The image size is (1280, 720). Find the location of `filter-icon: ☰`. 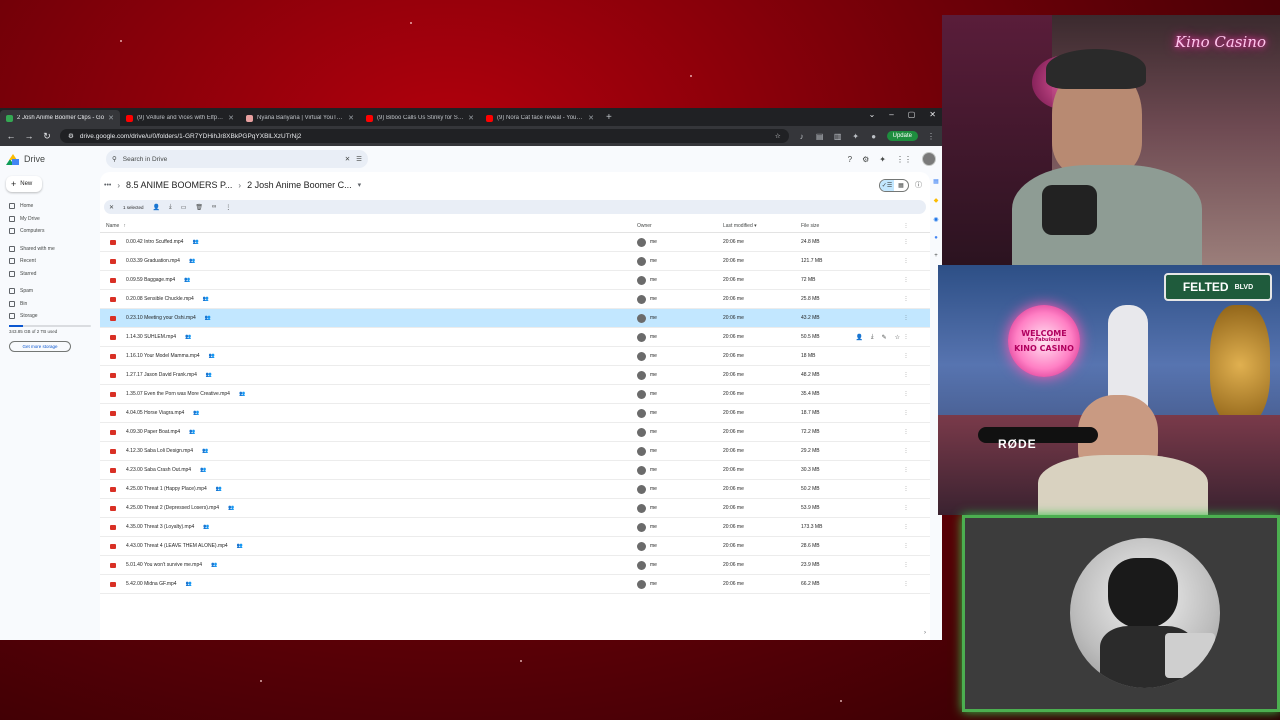

filter-icon: ☰ is located at coordinates (359, 159).